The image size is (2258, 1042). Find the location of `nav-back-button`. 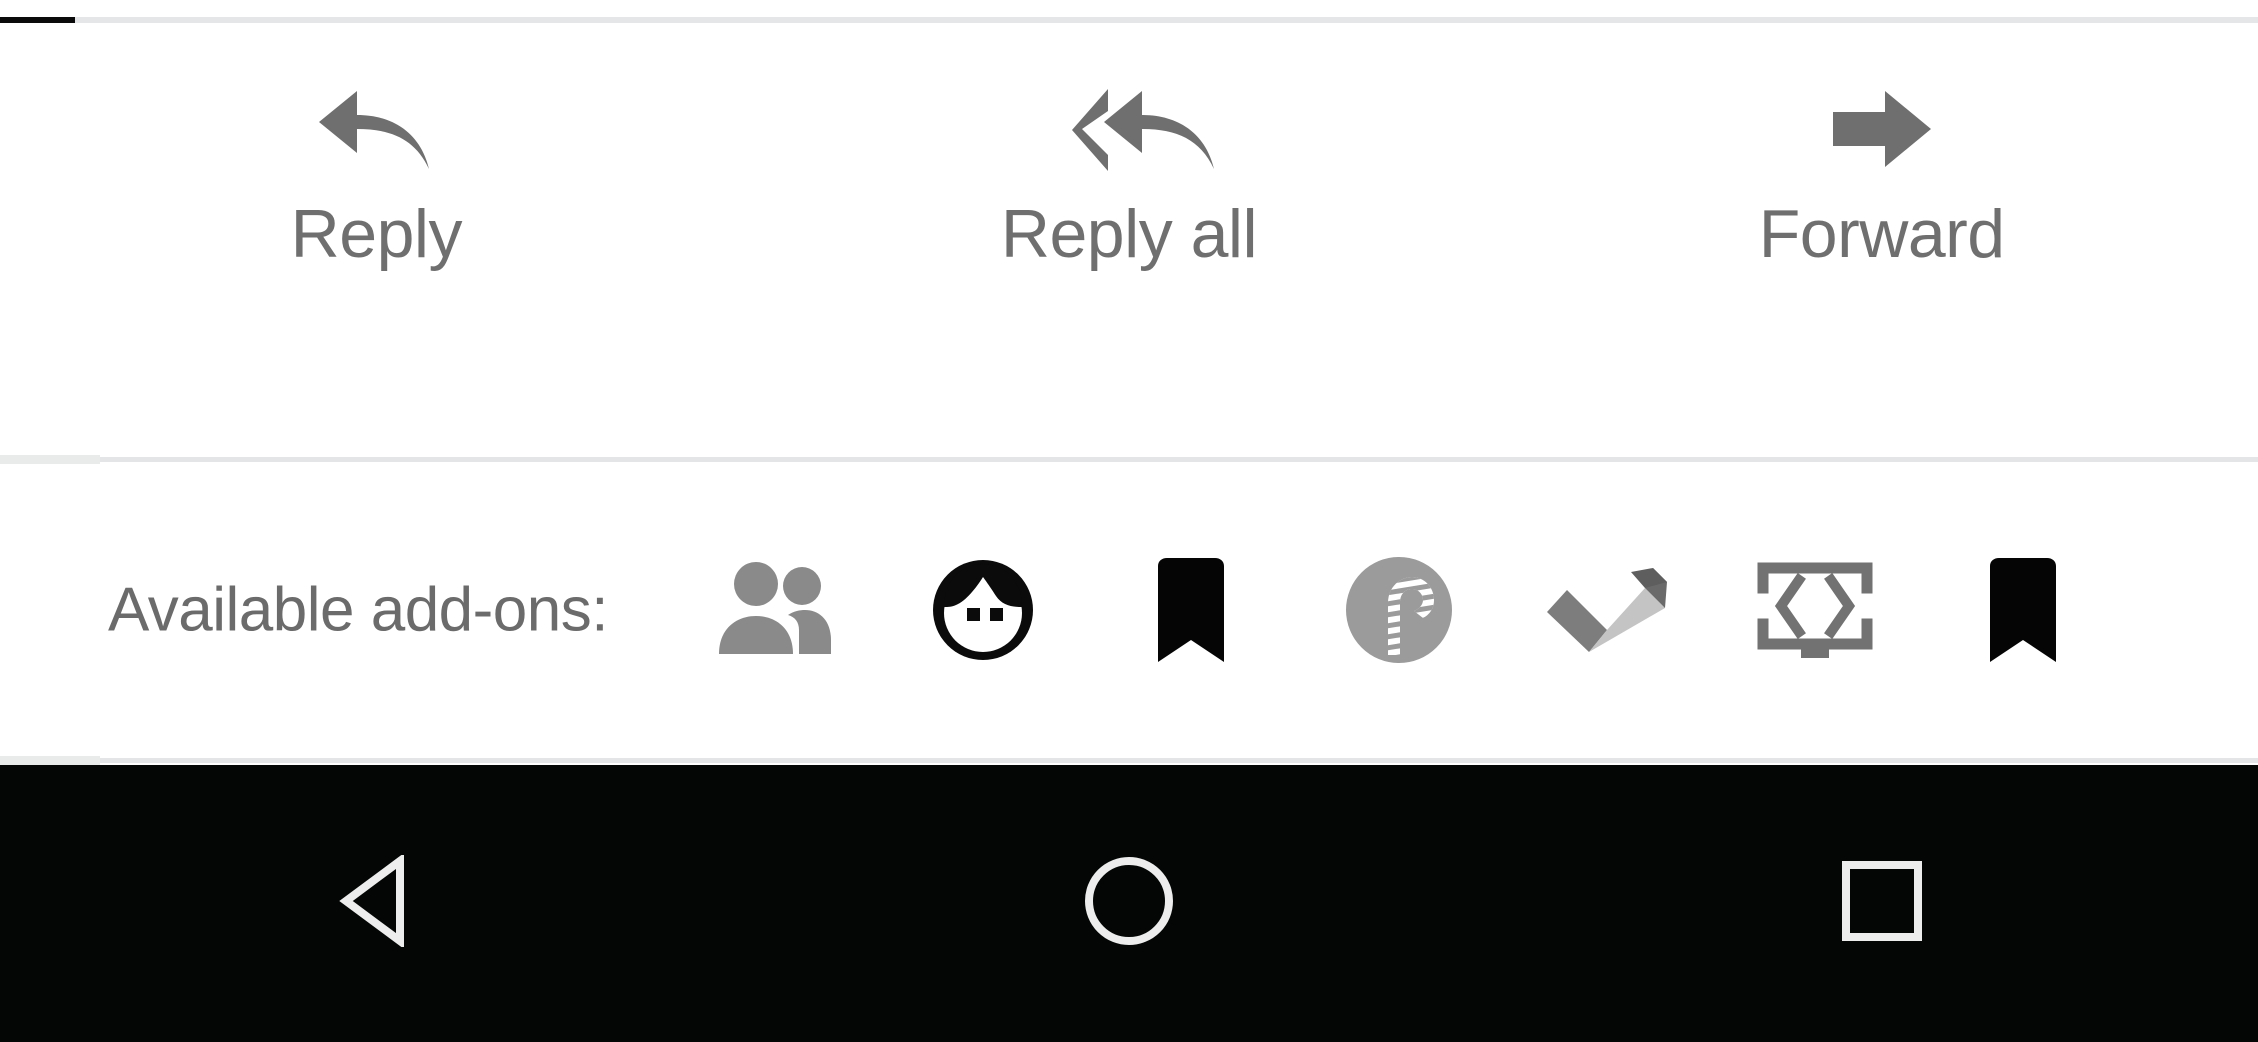

nav-back-button is located at coordinates (376, 903).